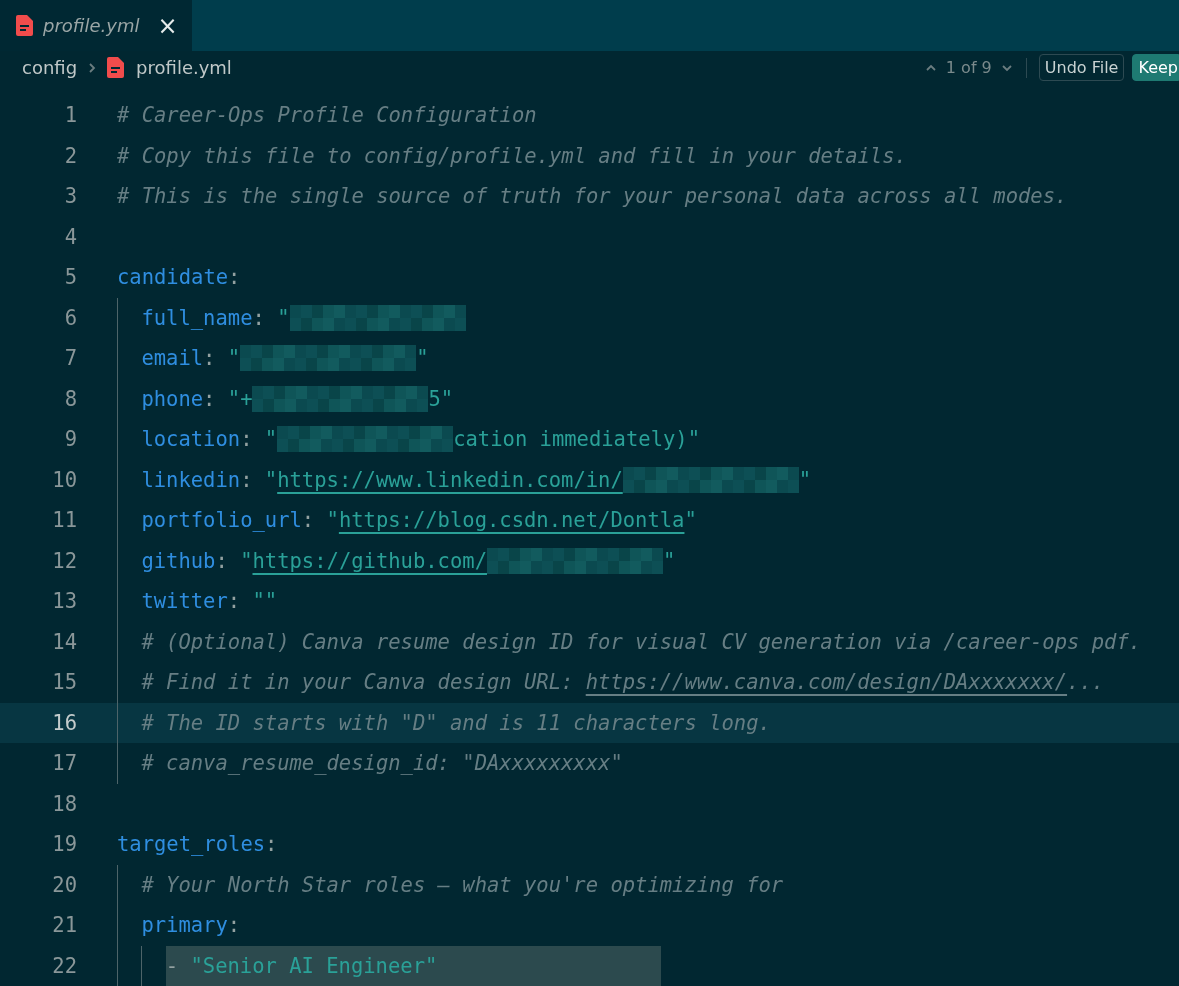 The height and width of the screenshot is (986, 1179). I want to click on link: https://blog.csdn.net/Dontla, so click(511, 520).